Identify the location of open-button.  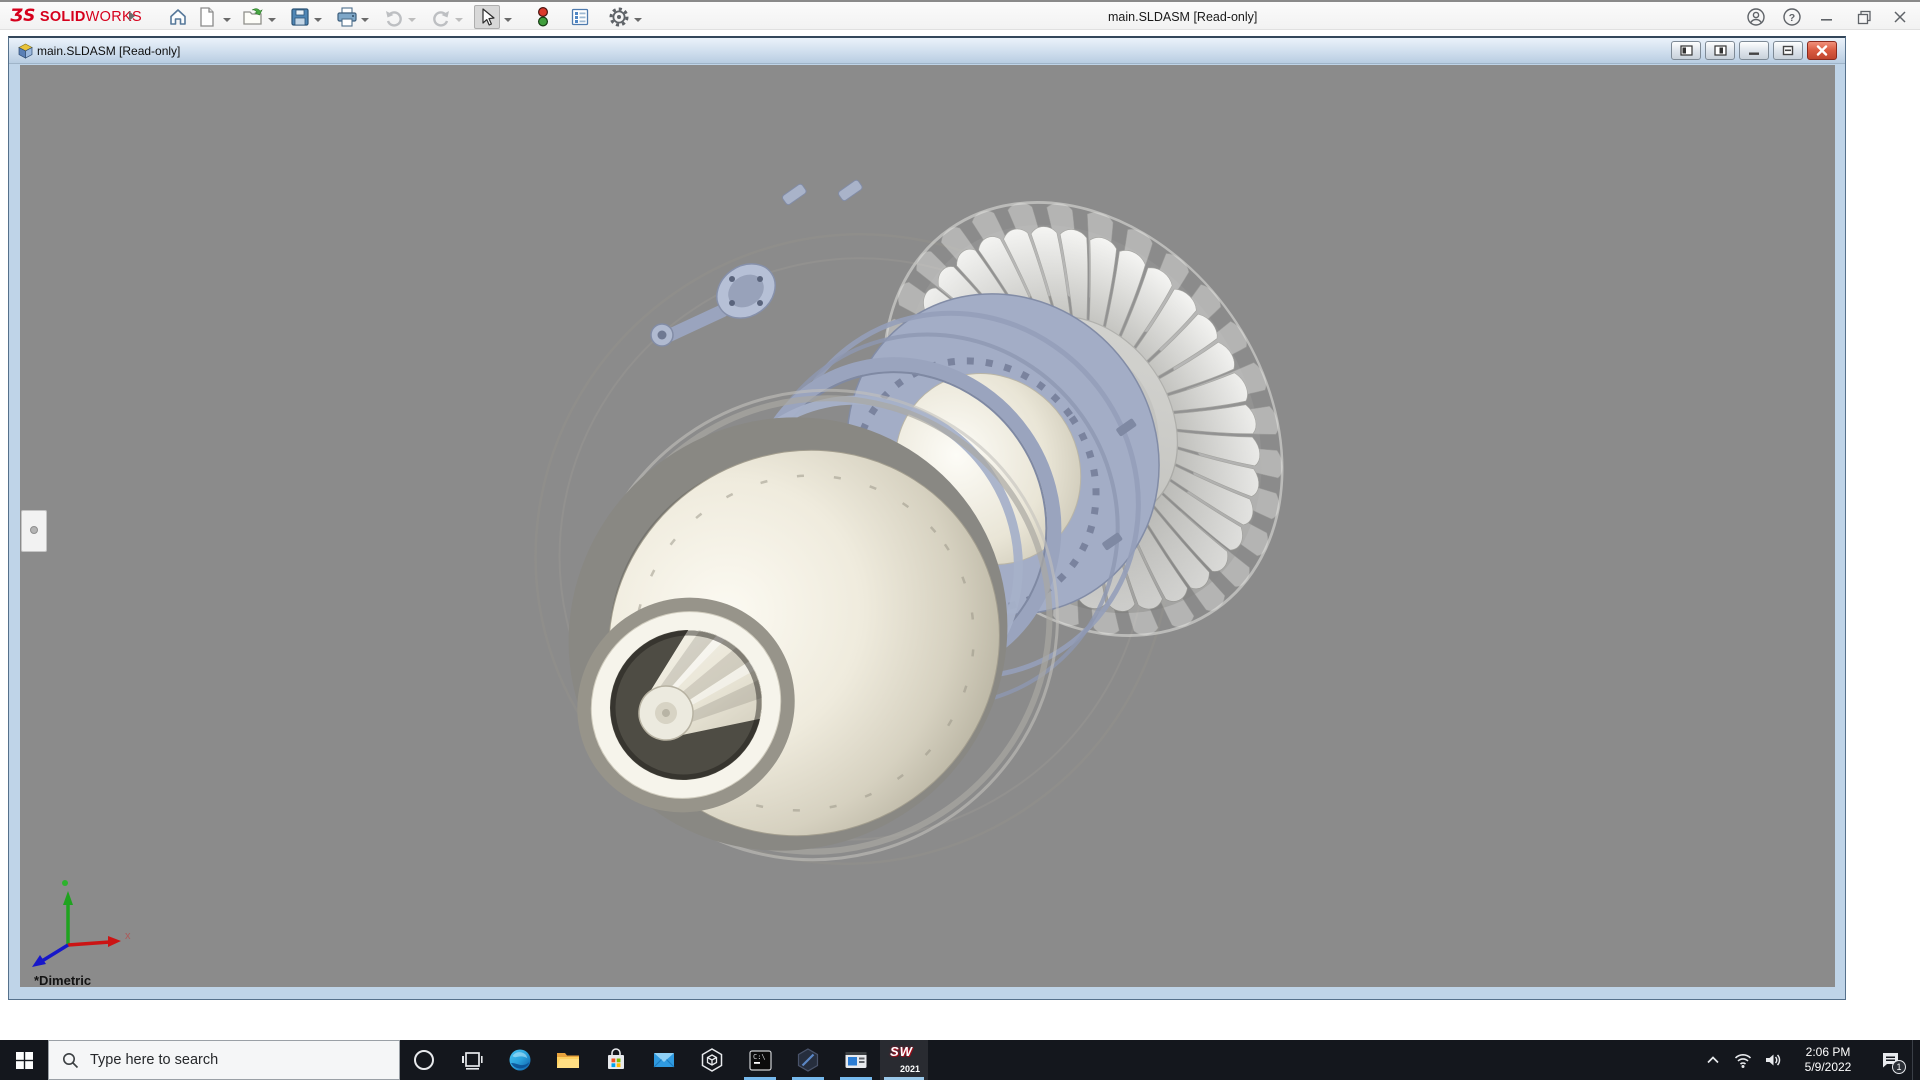
(253, 17).